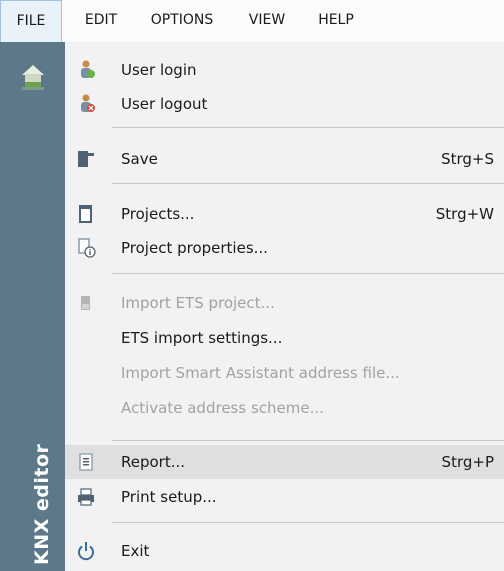  Describe the element at coordinates (86, 462) in the screenshot. I see `report-icon` at that location.